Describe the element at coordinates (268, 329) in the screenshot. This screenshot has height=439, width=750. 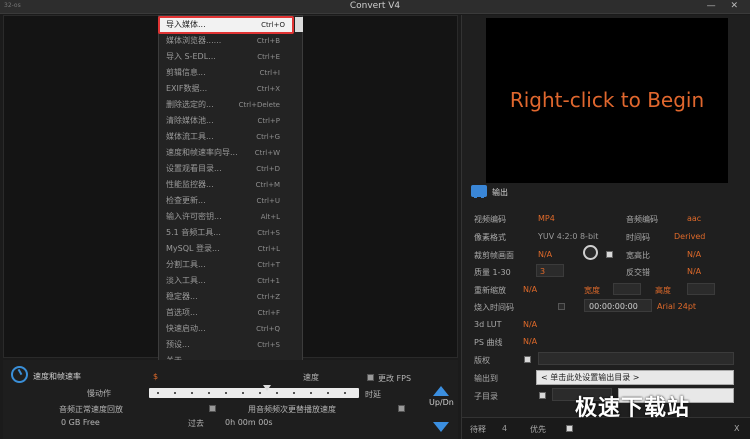
I see `menu-item-shortcut: Ctrl+Q` at that location.